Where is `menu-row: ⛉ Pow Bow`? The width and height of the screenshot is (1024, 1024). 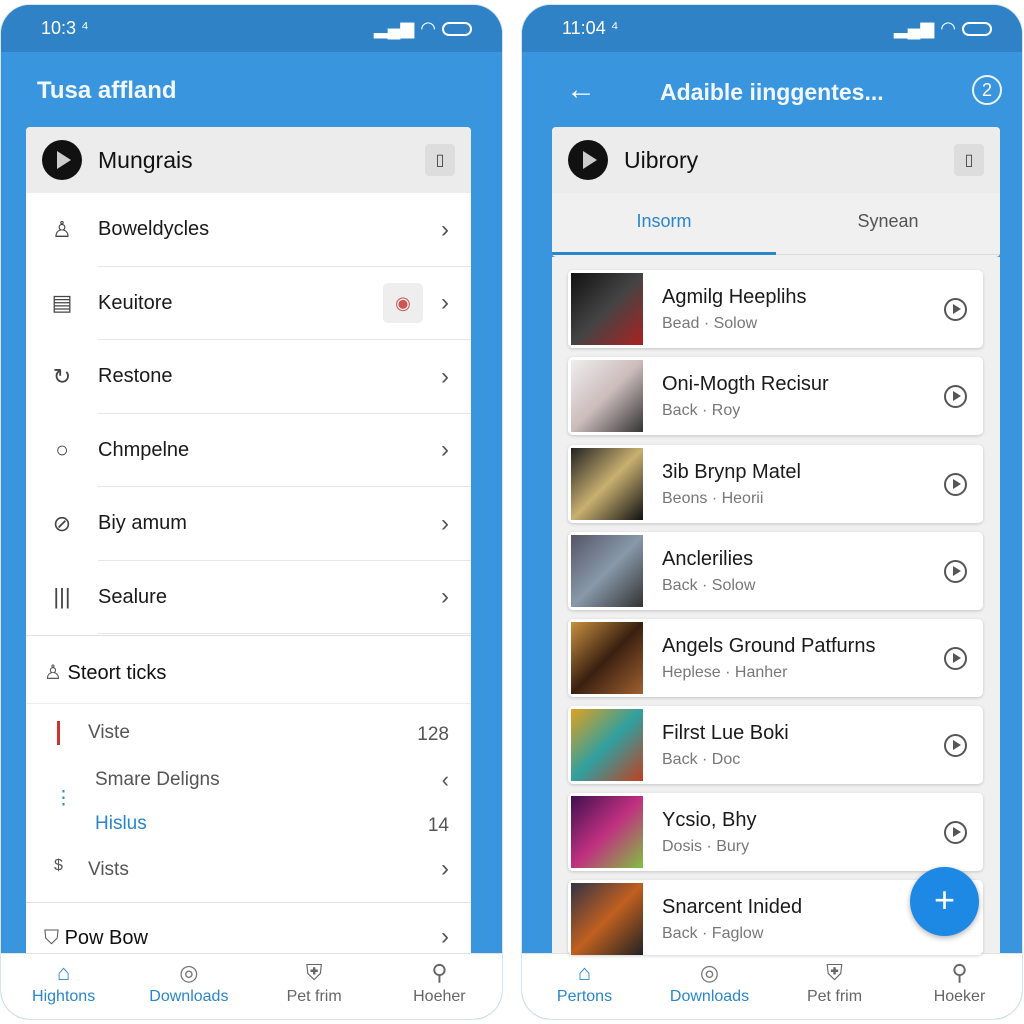 menu-row: ⛉ Pow Bow is located at coordinates (96, 938).